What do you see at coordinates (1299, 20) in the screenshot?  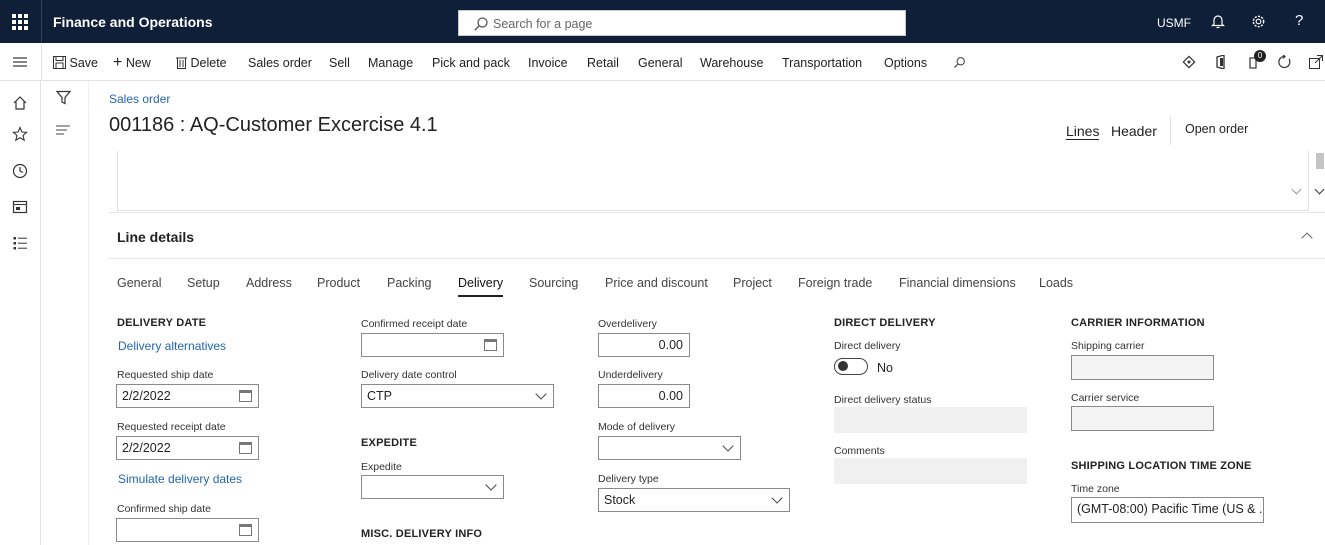 I see `help-icon: ?` at bounding box center [1299, 20].